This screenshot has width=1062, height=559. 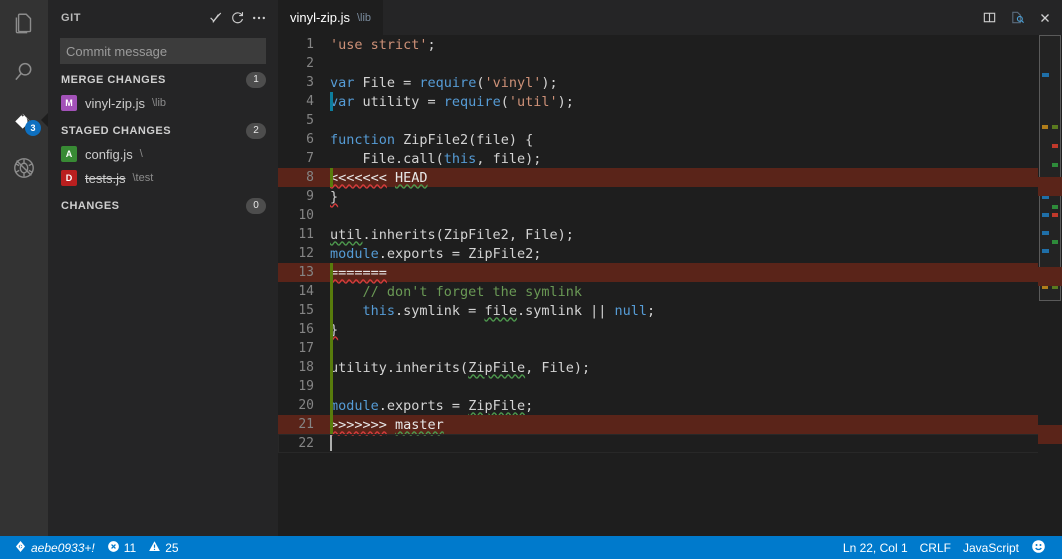 What do you see at coordinates (310, 44) in the screenshot?
I see `line-number: 1` at bounding box center [310, 44].